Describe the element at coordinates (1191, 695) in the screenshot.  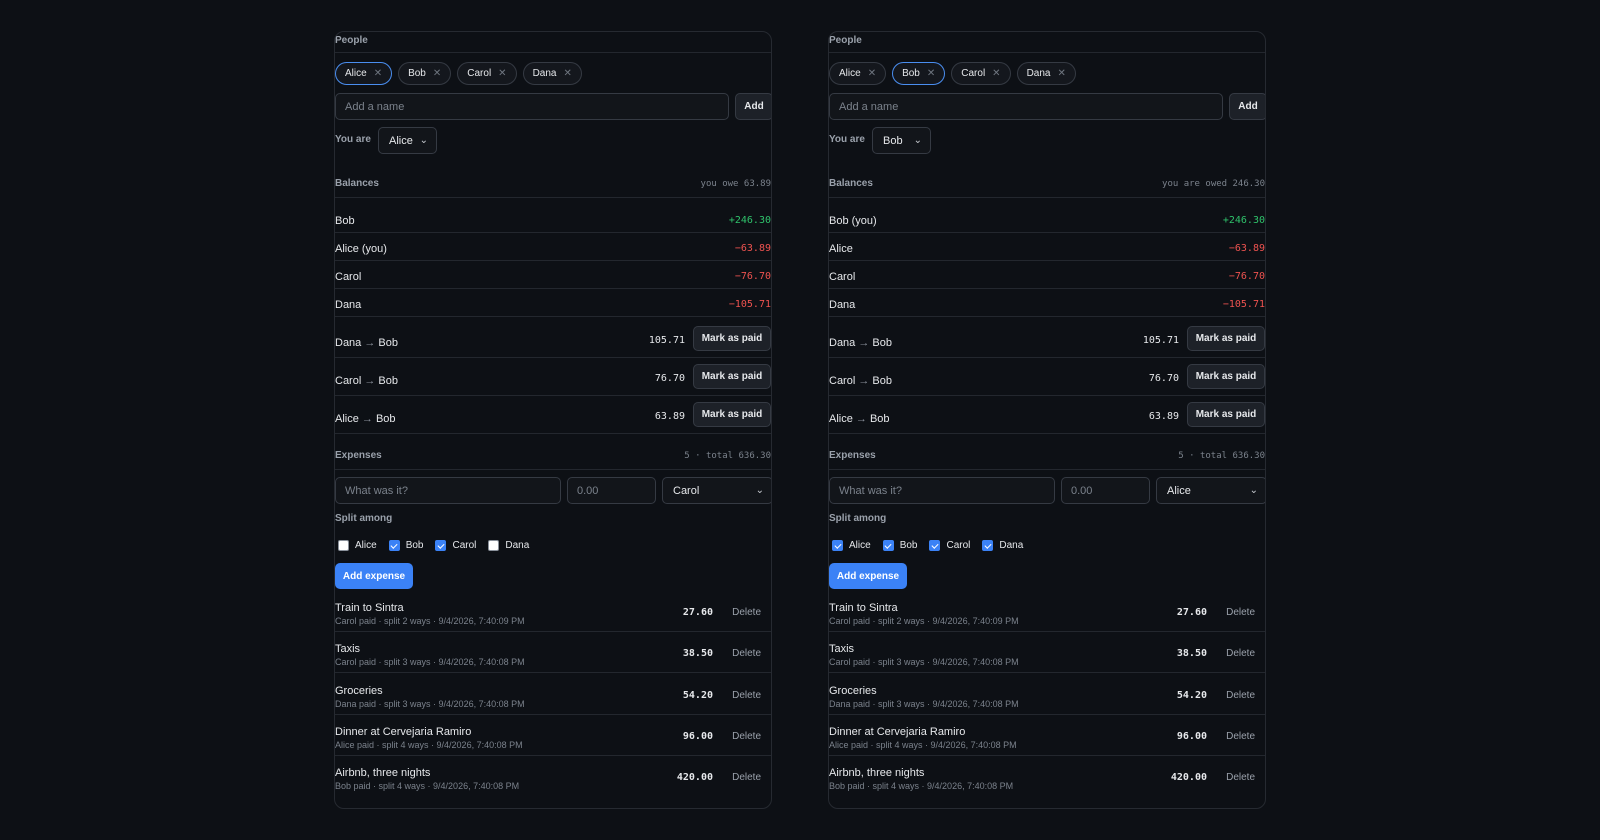
I see `expense-amount: 54.20` at that location.